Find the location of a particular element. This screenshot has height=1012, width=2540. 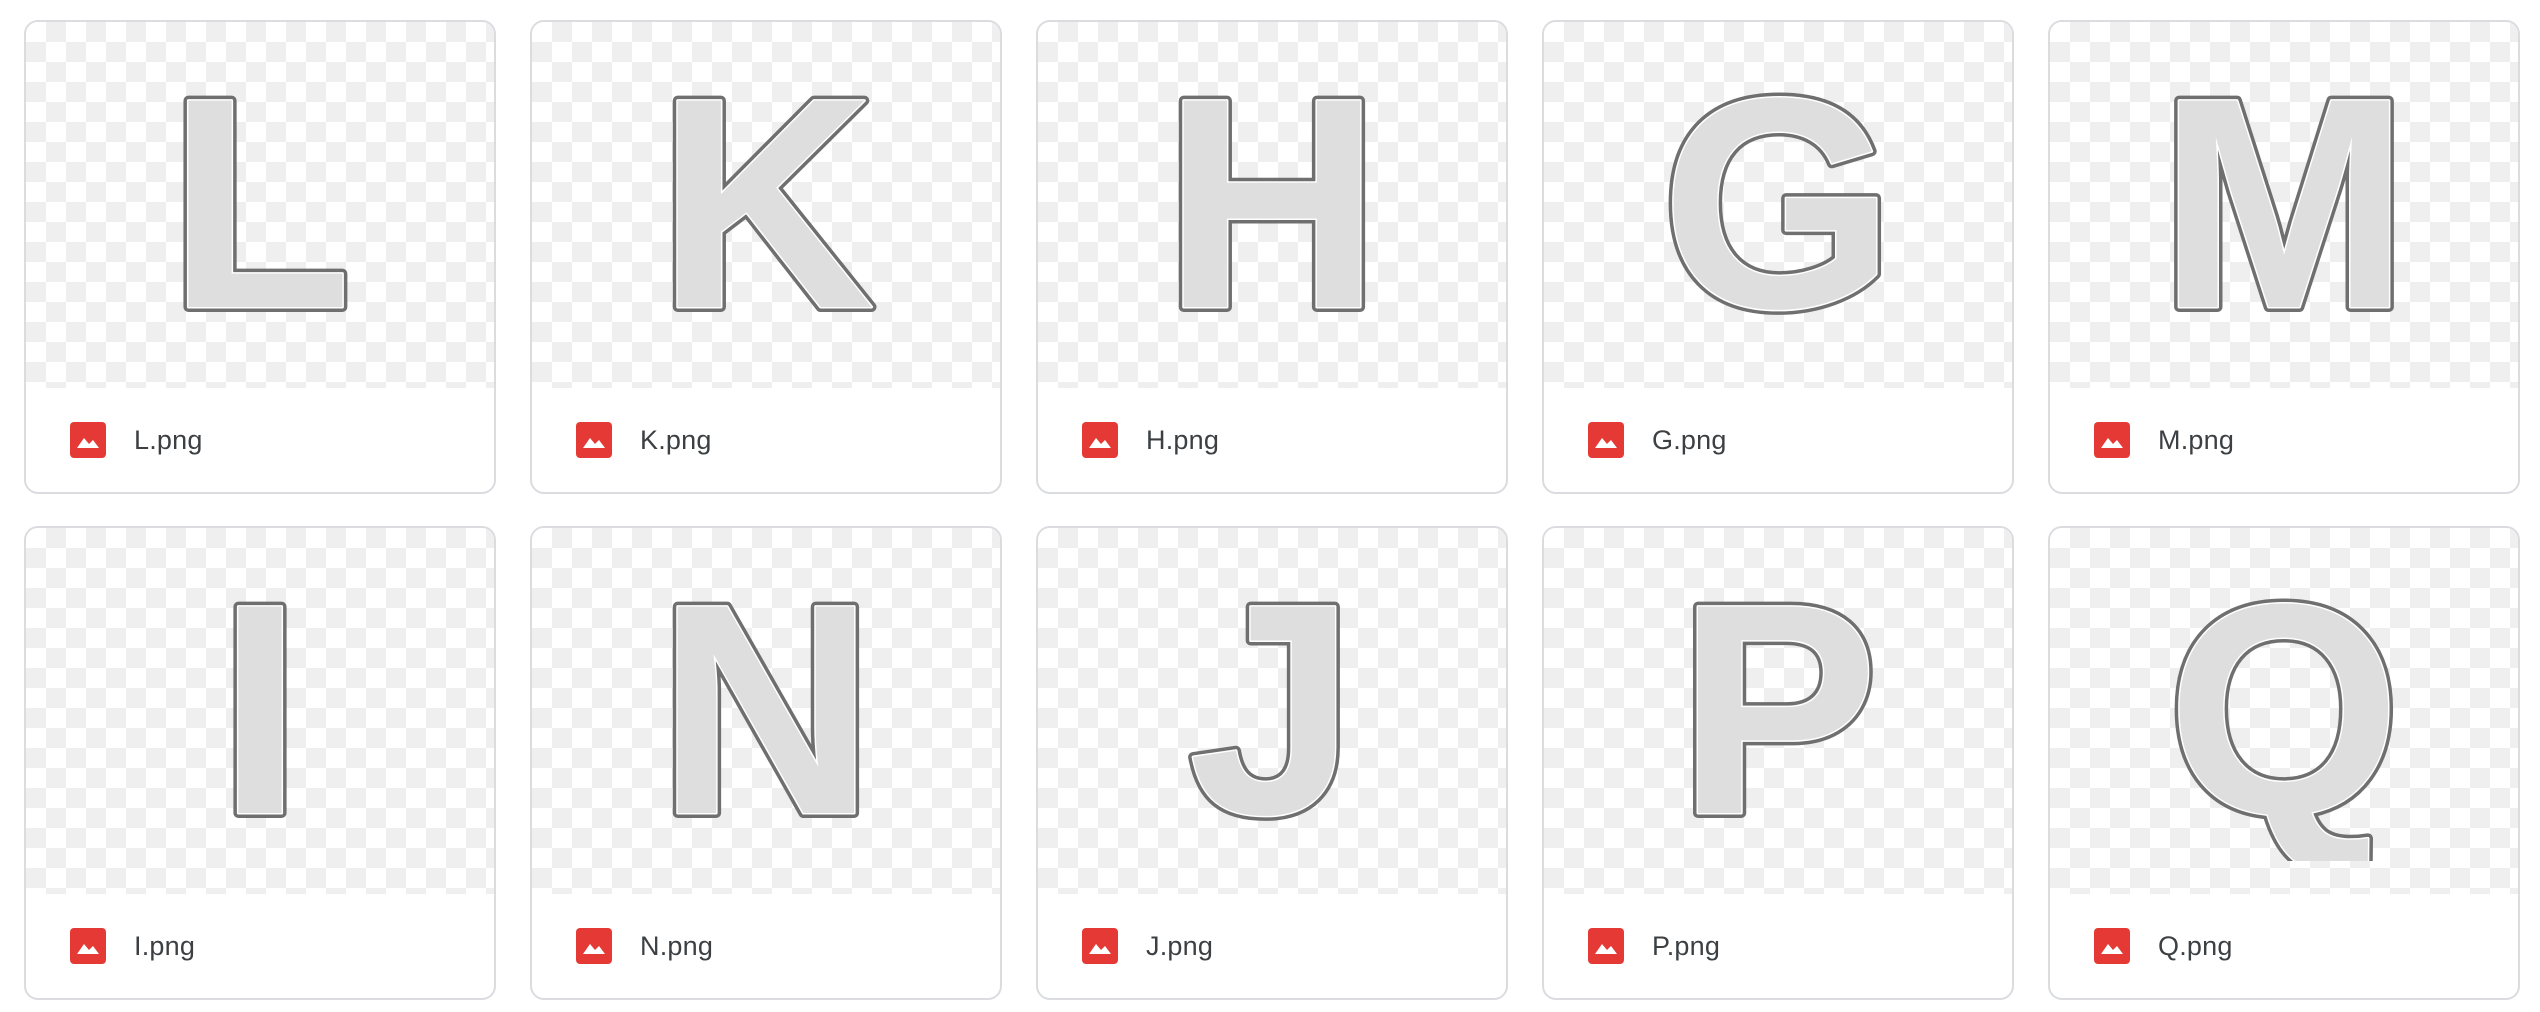

file-name: K.png is located at coordinates (676, 440).